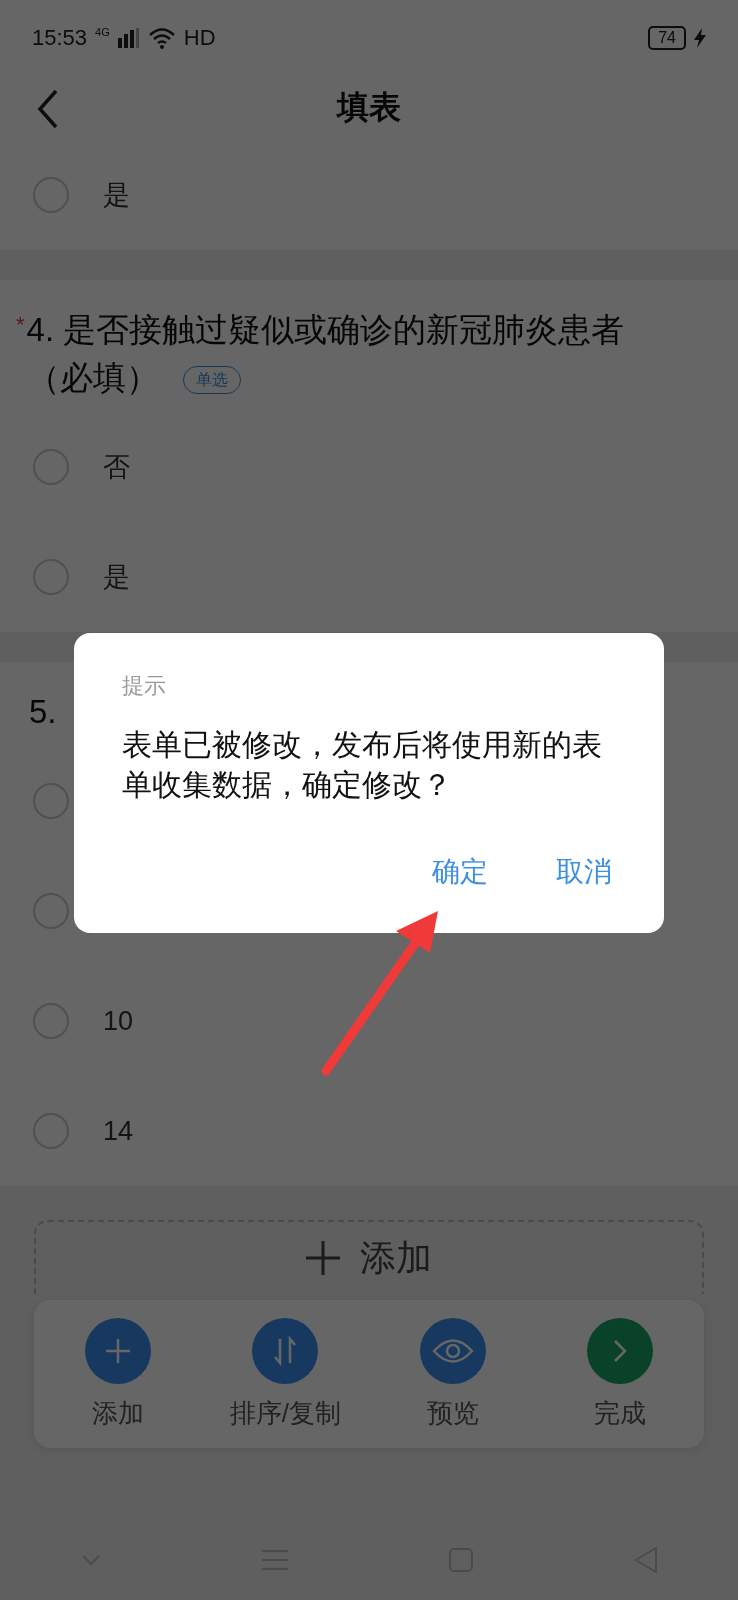 Image resolution: width=738 pixels, height=1600 pixels. I want to click on chevron-right-icon, so click(620, 1350).